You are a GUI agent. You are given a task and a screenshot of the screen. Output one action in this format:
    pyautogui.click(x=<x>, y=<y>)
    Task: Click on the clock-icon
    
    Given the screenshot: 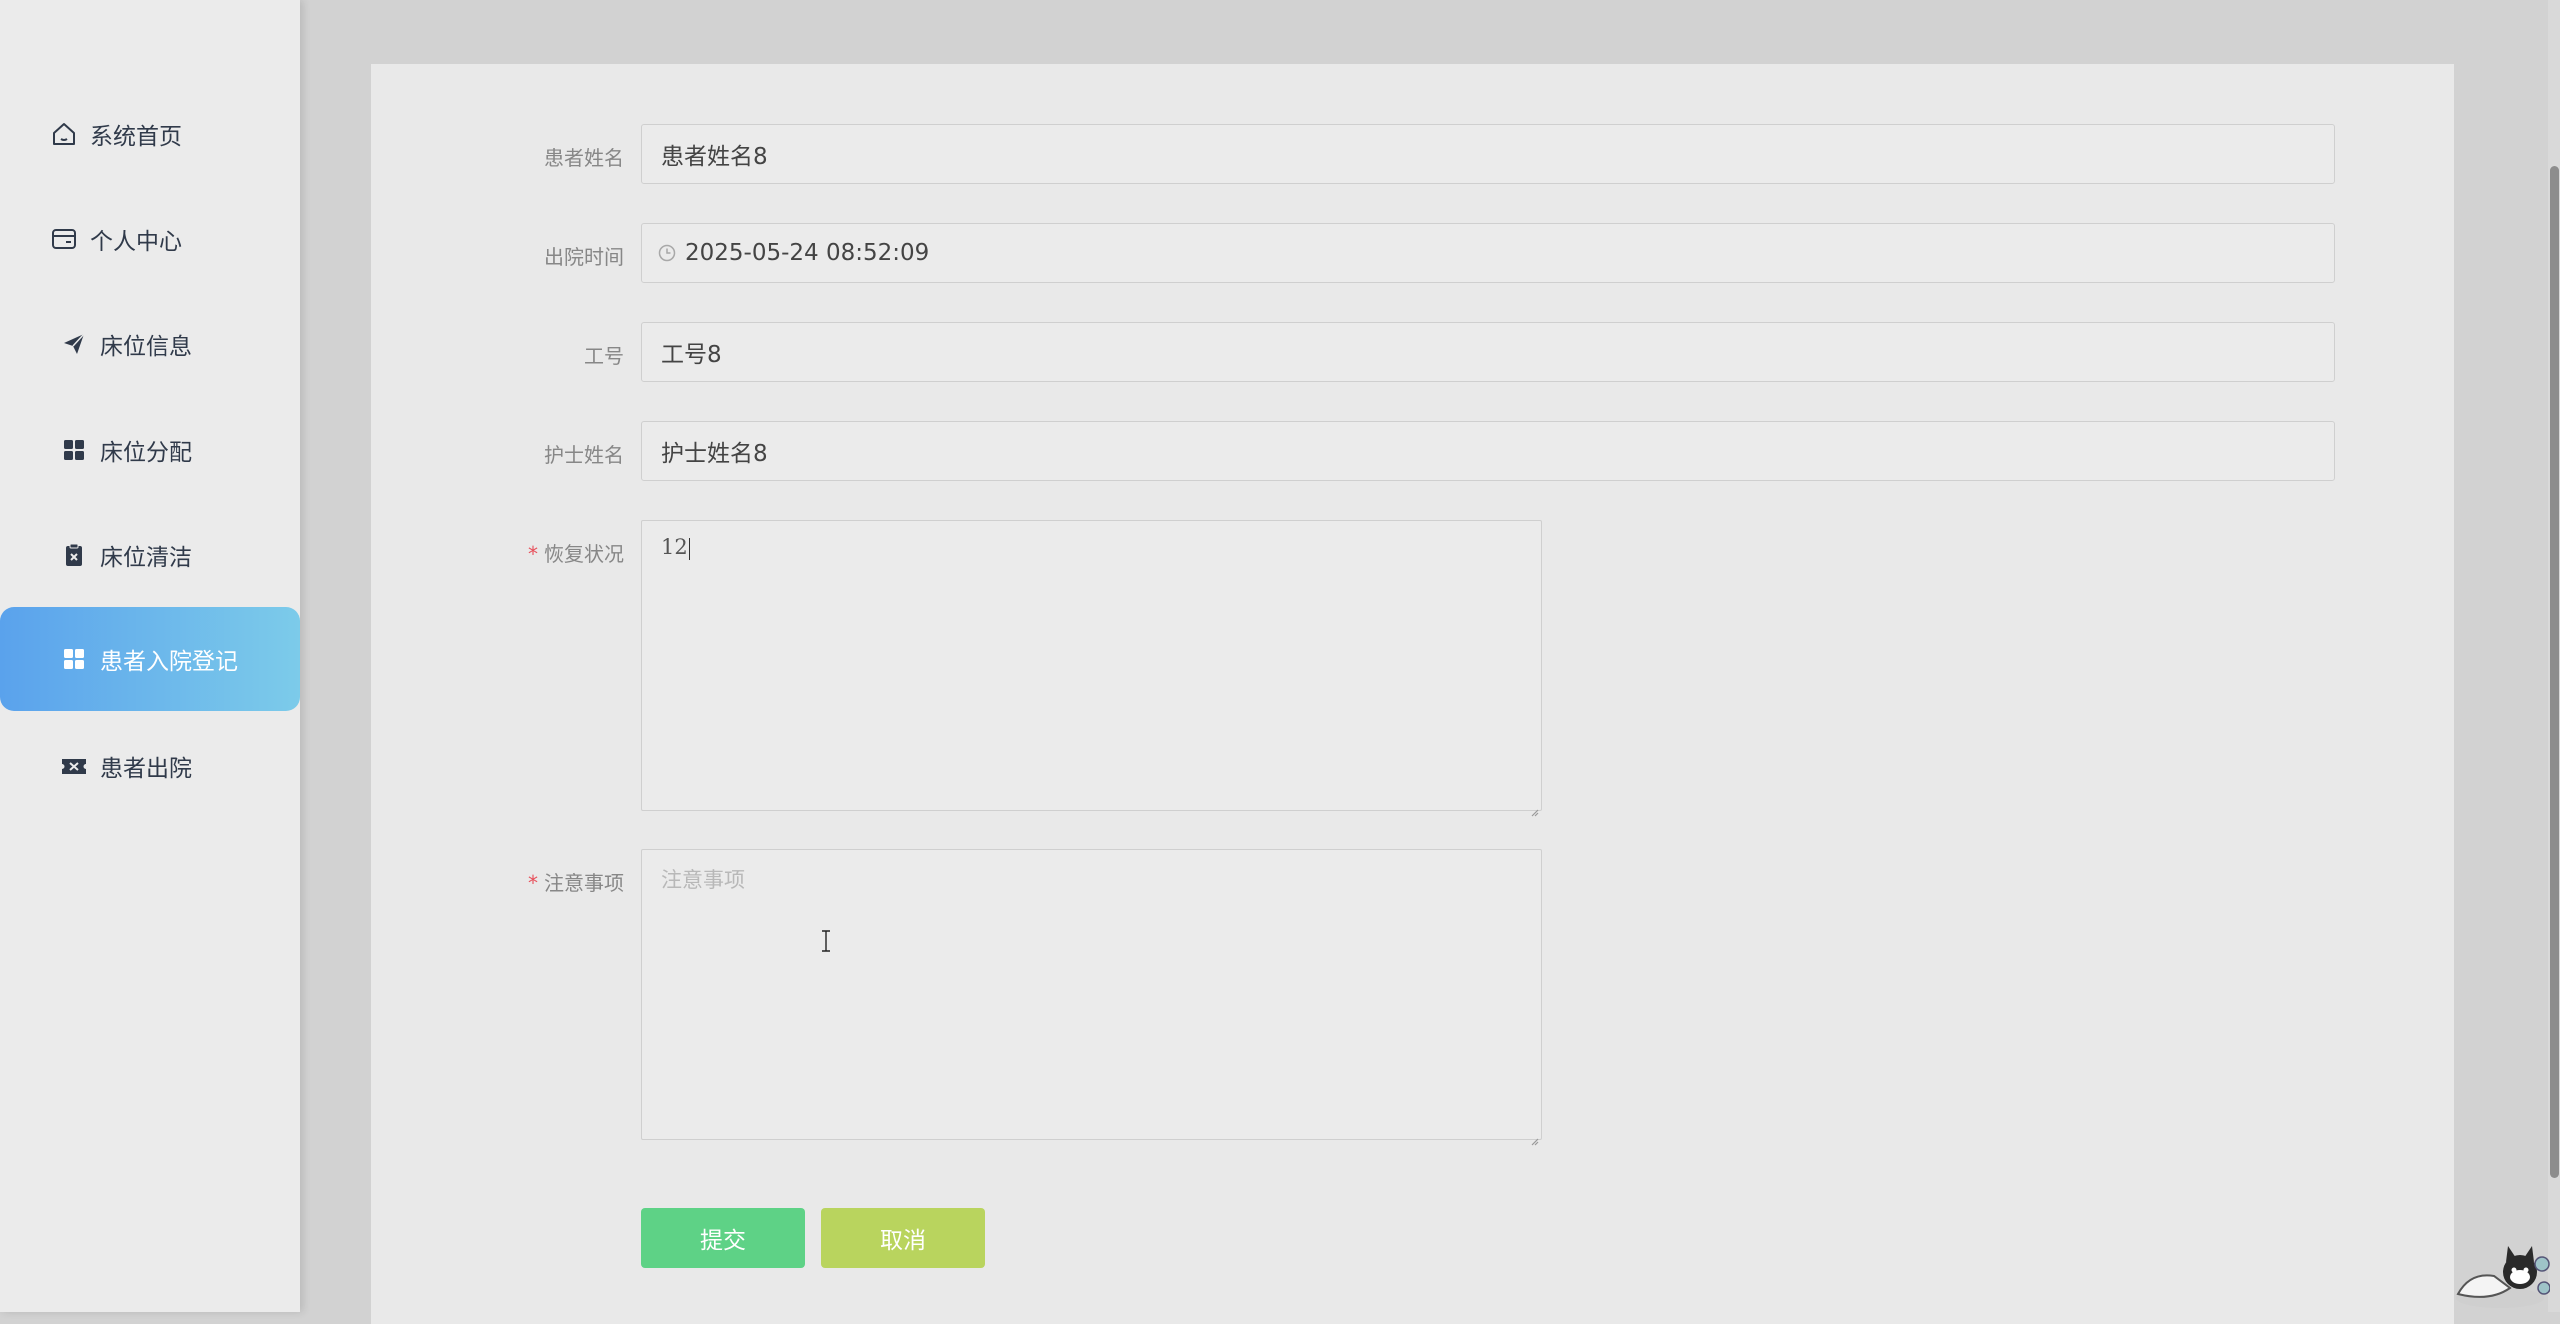 What is the action you would take?
    pyautogui.click(x=667, y=253)
    